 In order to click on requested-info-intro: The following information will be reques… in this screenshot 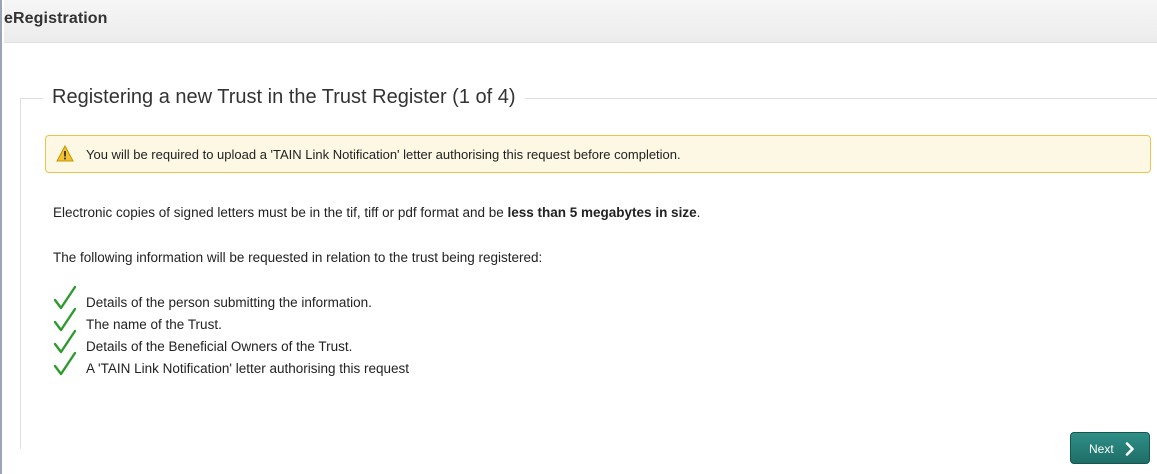, I will do `click(298, 257)`.